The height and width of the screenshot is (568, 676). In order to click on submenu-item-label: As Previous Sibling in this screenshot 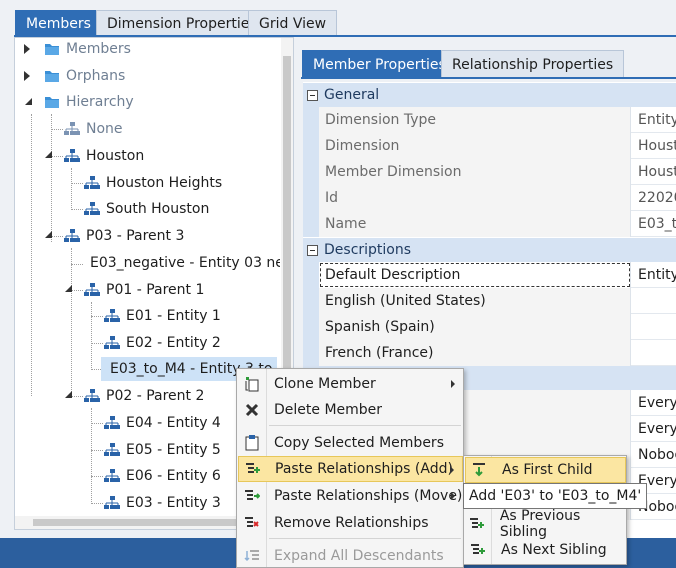, I will do `click(540, 524)`.